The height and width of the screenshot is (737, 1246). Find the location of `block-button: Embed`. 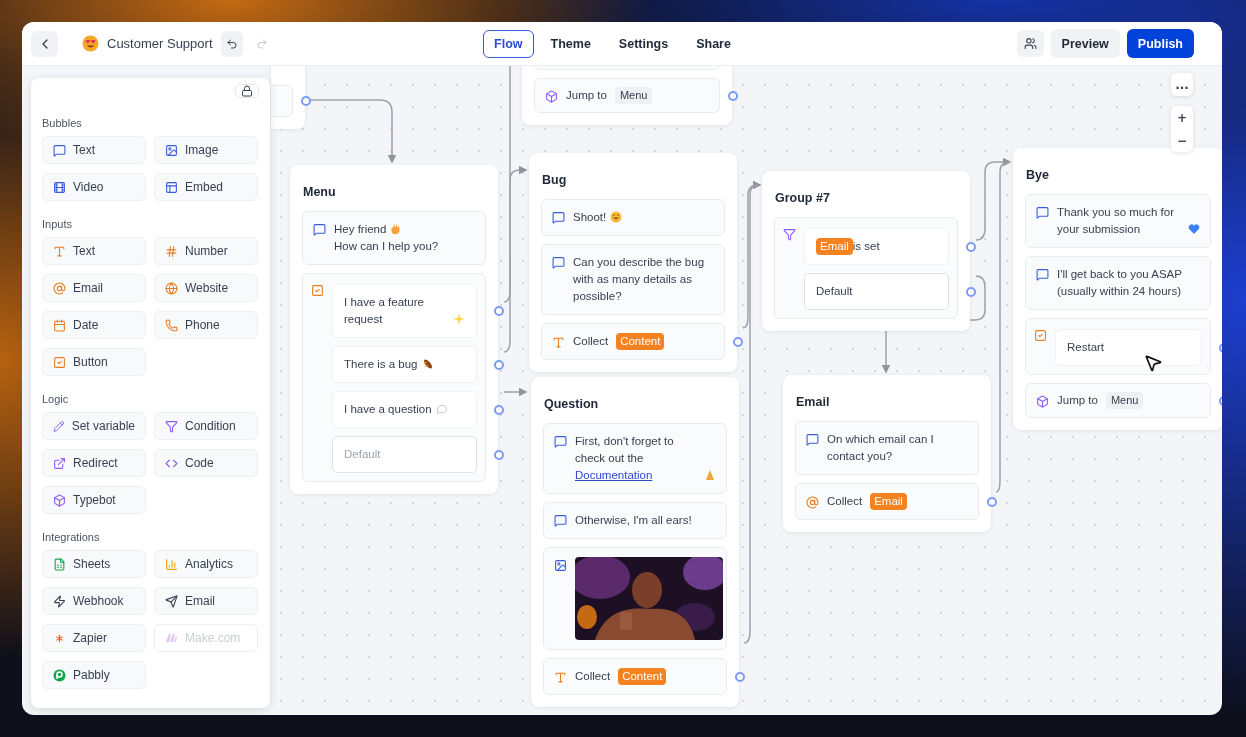

block-button: Embed is located at coordinates (206, 187).